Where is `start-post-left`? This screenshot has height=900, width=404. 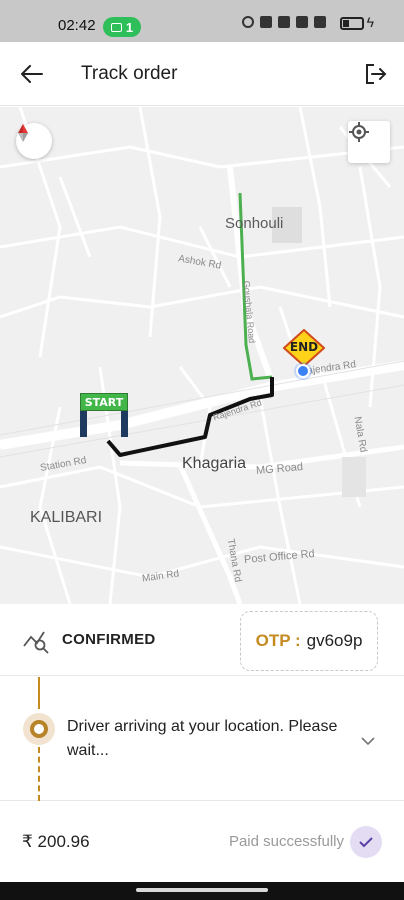 start-post-left is located at coordinates (83, 424).